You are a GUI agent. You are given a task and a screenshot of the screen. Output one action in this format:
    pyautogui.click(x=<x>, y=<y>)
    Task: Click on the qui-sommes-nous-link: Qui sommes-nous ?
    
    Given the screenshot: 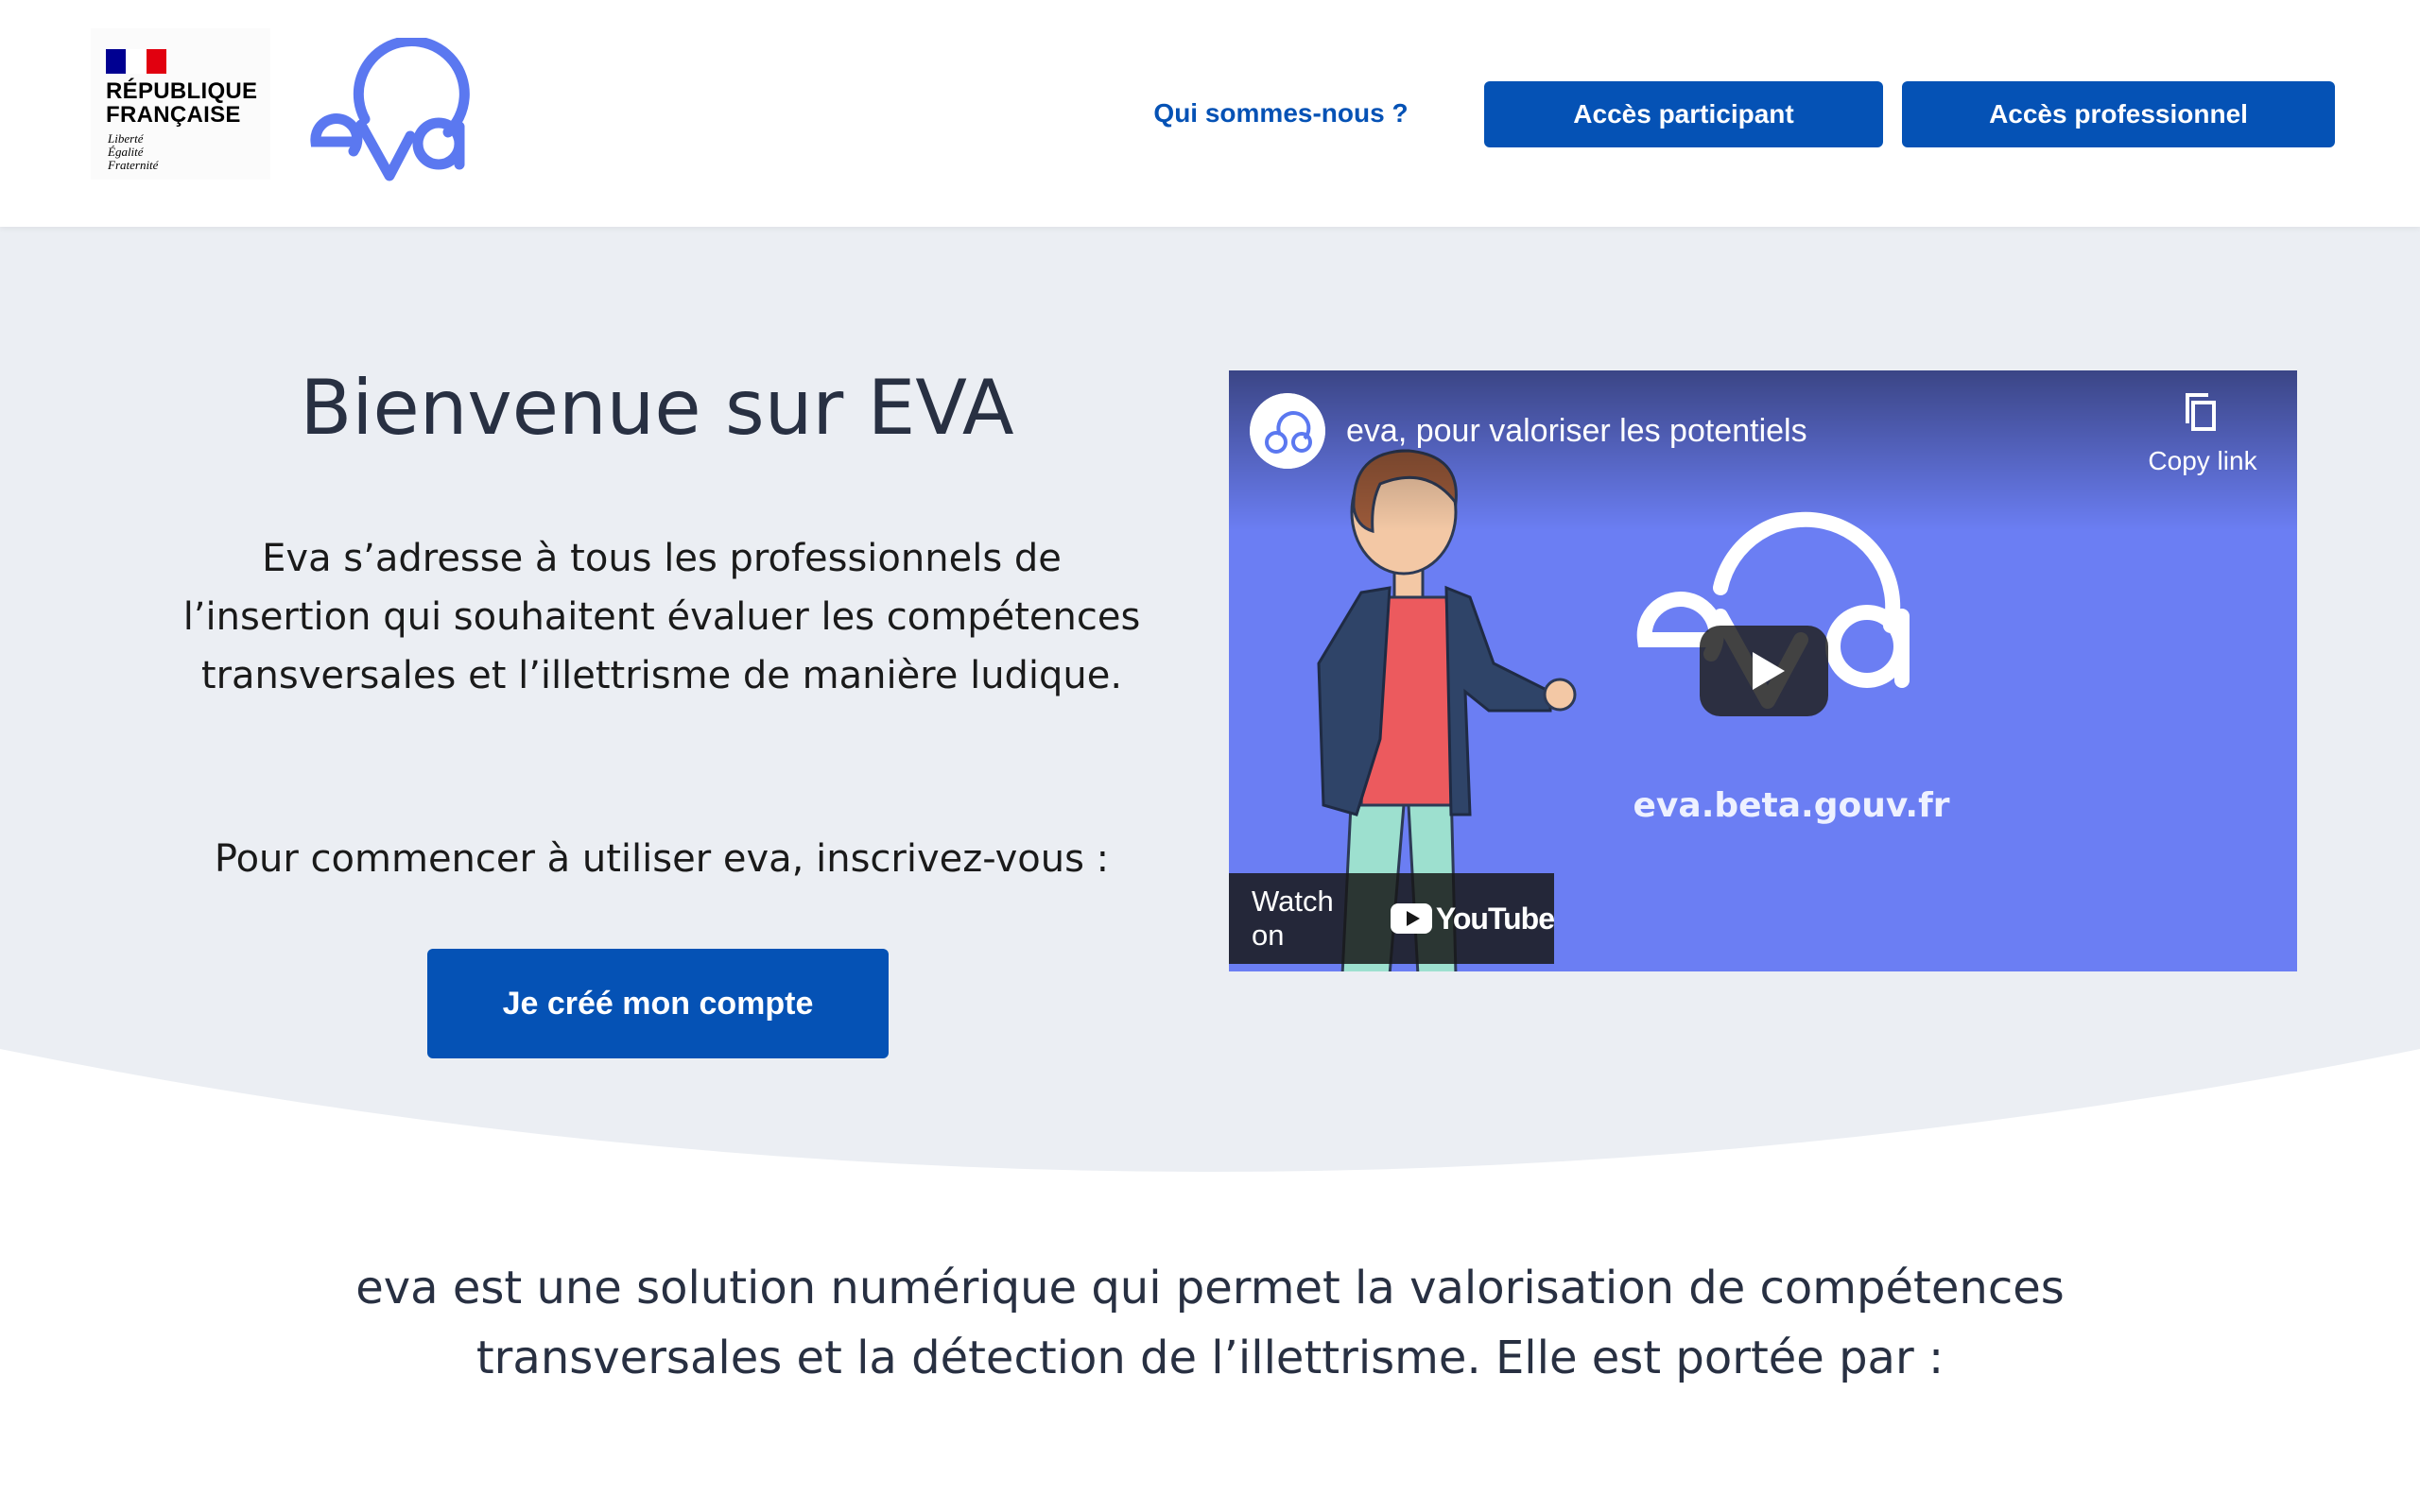 What is the action you would take?
    pyautogui.click(x=1281, y=113)
    